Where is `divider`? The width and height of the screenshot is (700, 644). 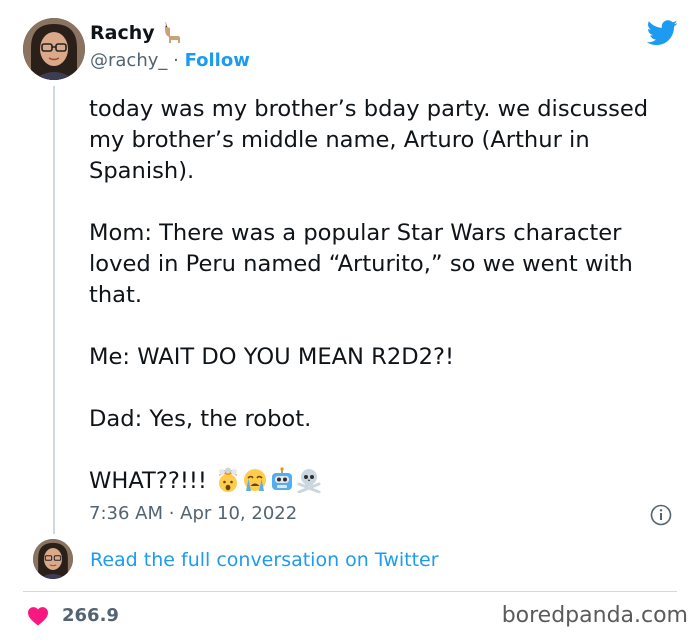 divider is located at coordinates (350, 591).